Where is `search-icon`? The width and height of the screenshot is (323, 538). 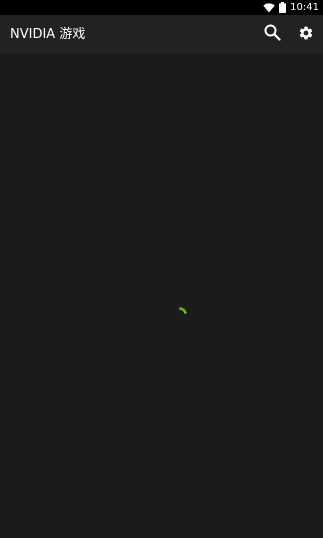
search-icon is located at coordinates (272, 34).